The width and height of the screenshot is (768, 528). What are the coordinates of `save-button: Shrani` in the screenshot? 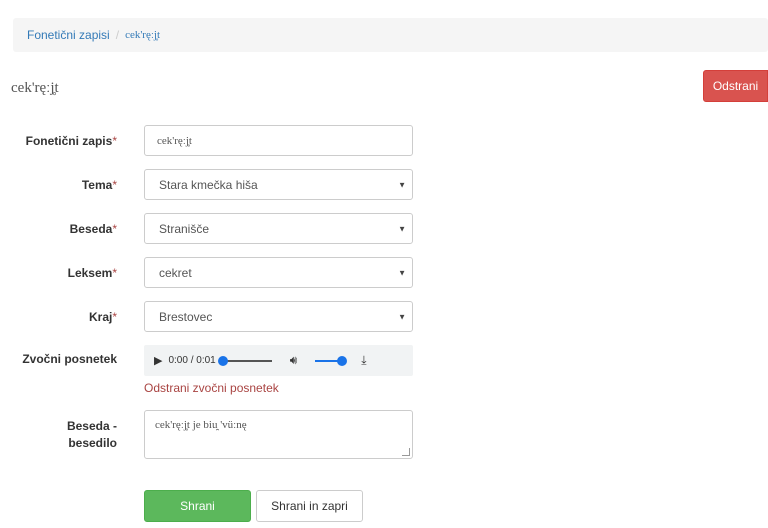 It's located at (197, 506).